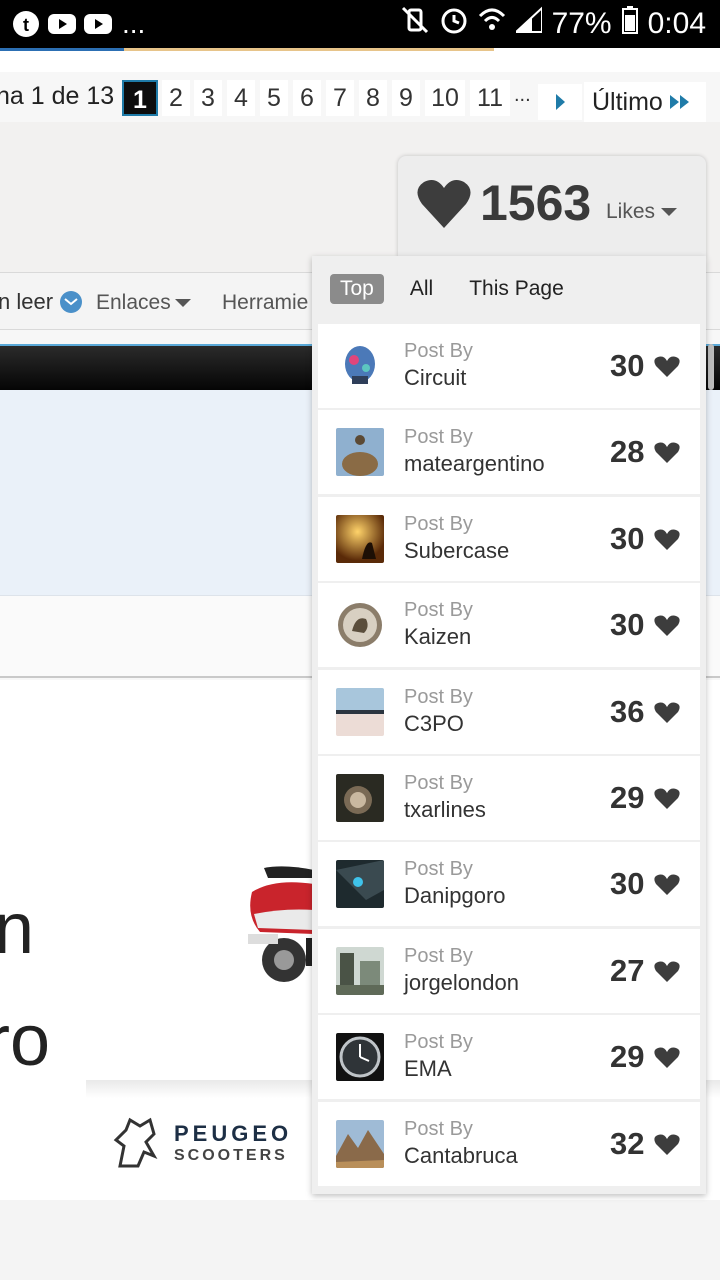 The width and height of the screenshot is (720, 1280). I want to click on username: Circuit, so click(435, 377).